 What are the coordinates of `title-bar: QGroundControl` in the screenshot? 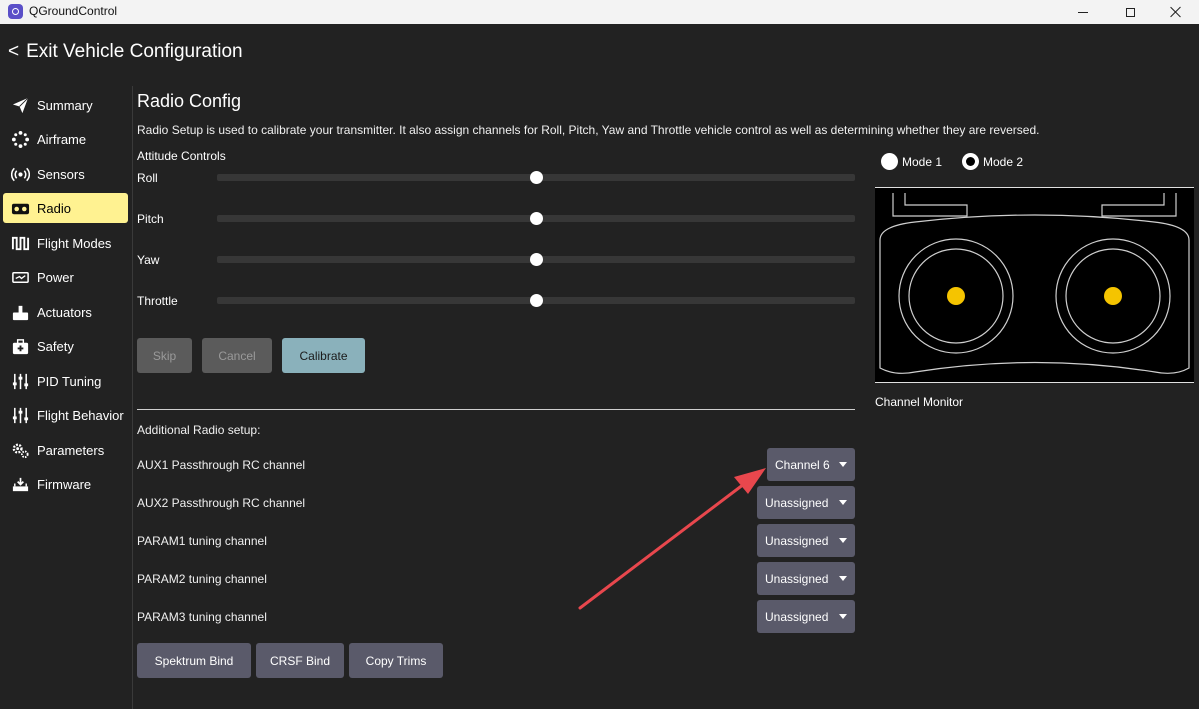 It's located at (599, 12).